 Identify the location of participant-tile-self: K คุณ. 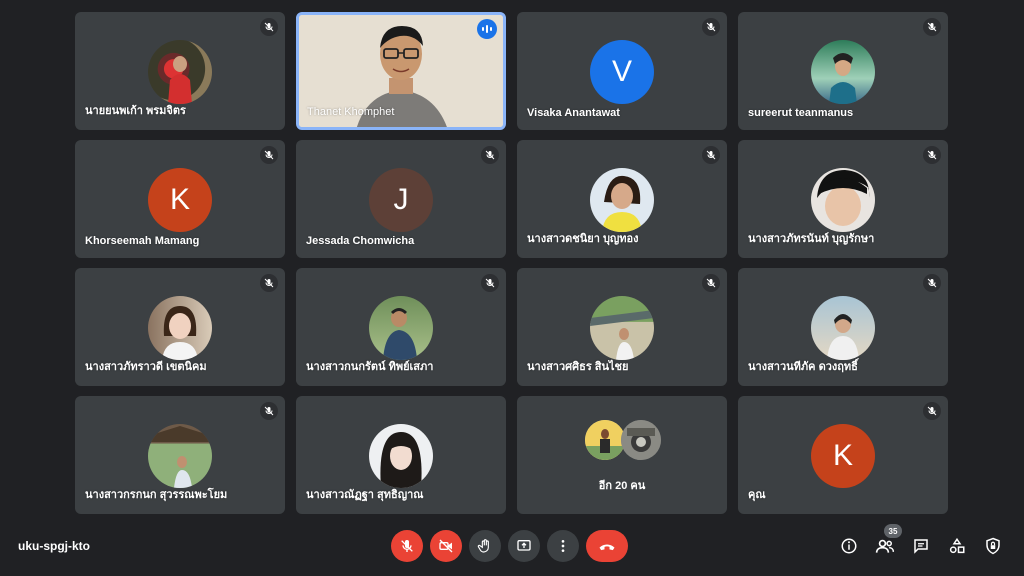
(843, 455).